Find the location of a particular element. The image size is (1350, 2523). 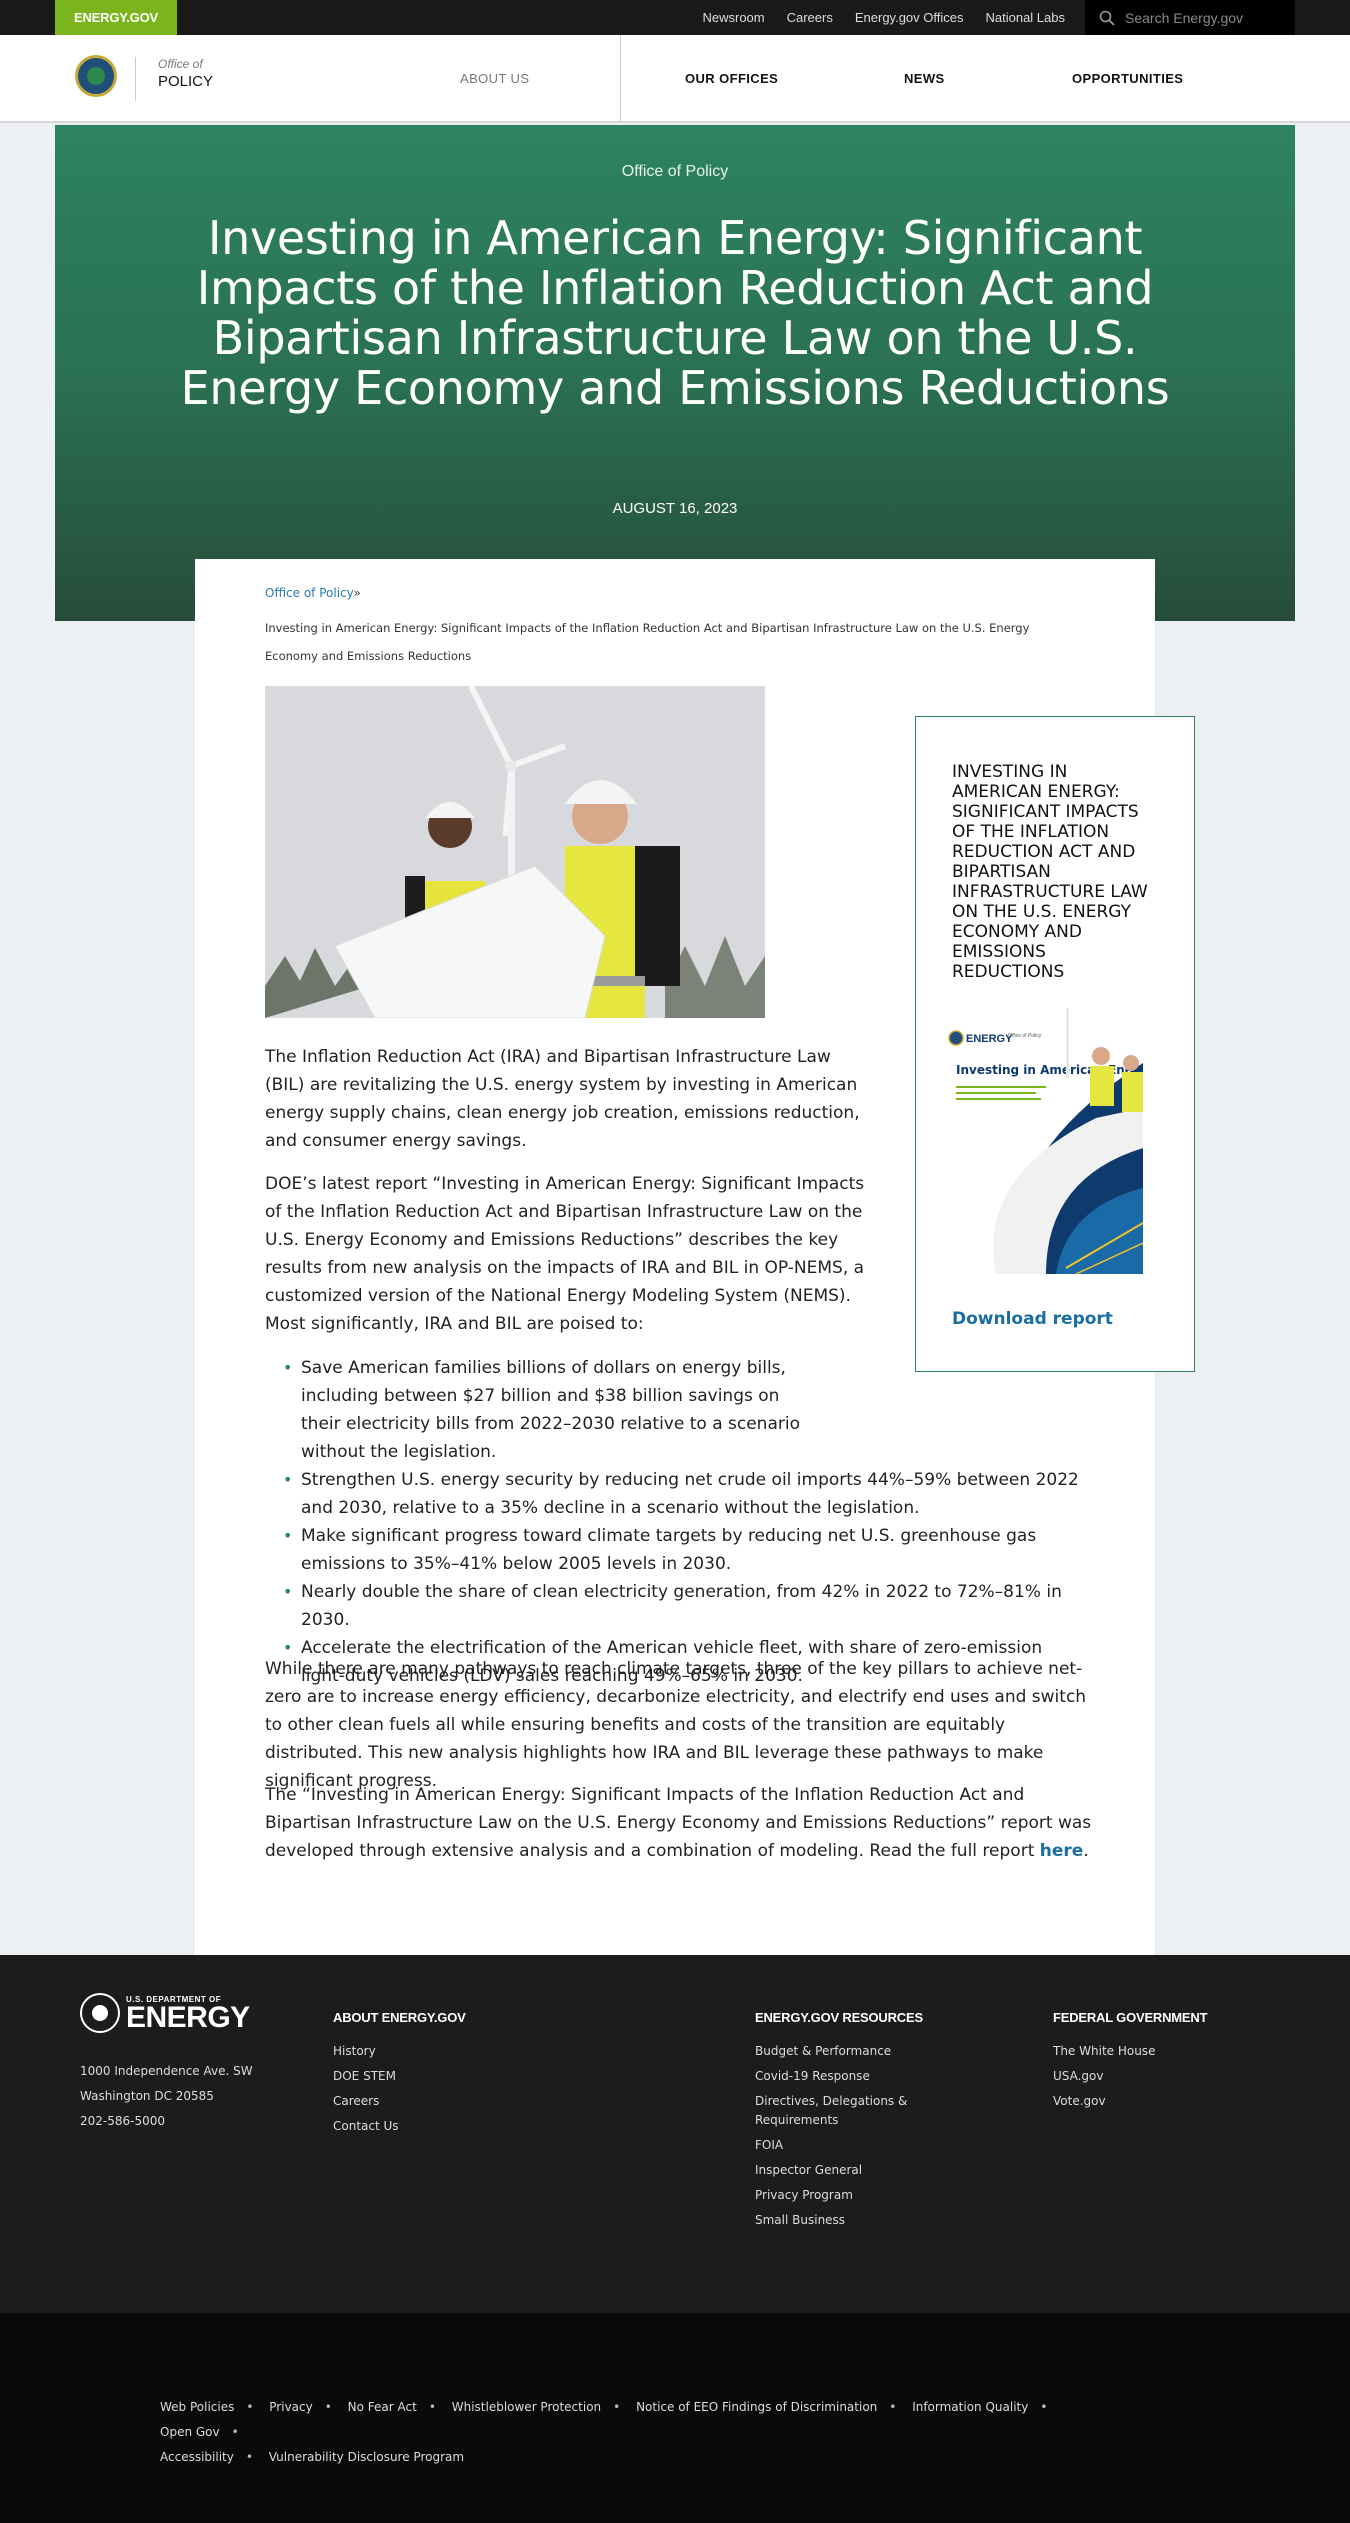

legal-link-open-gov: Open Gov is located at coordinates (190, 2432).